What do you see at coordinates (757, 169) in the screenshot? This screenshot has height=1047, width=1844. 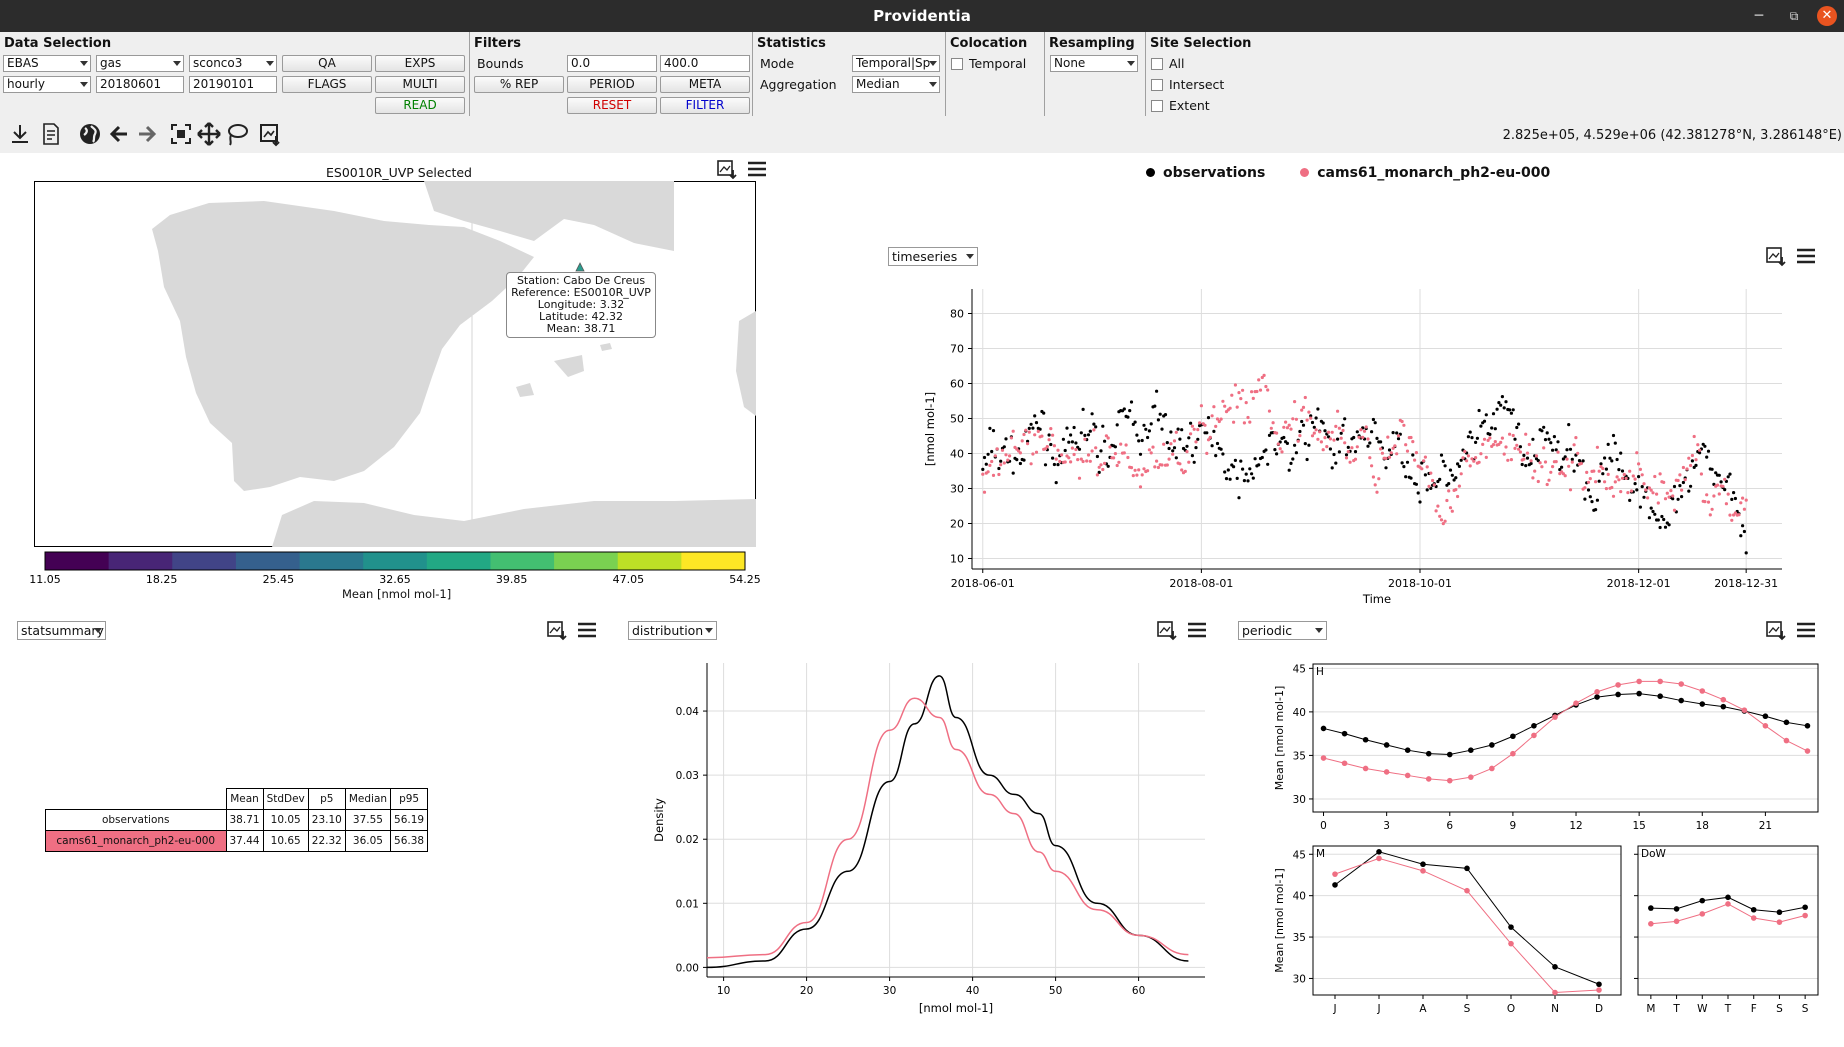 I see `map-menu-icon` at bounding box center [757, 169].